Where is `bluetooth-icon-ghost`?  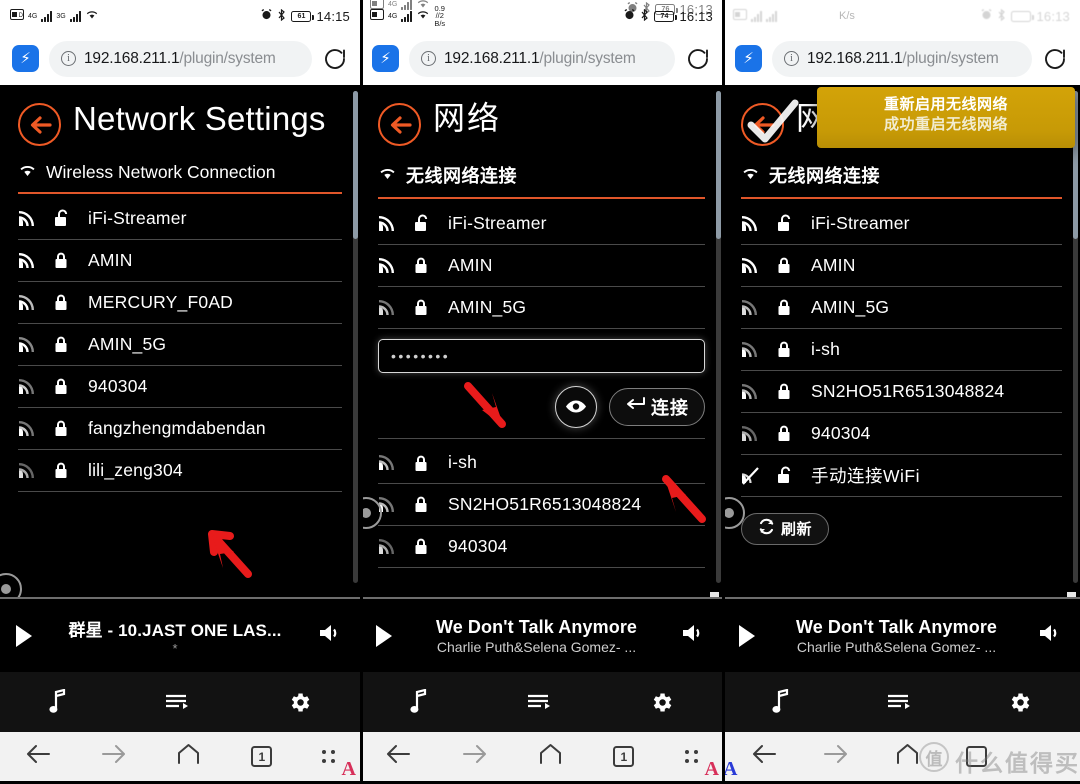
bluetooth-icon-ghost is located at coordinates (646, 9).